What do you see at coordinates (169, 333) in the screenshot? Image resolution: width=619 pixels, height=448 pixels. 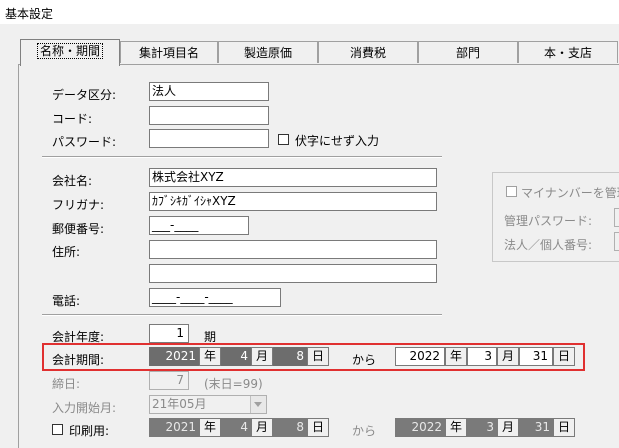 I see `fiscal-year-field: 1` at bounding box center [169, 333].